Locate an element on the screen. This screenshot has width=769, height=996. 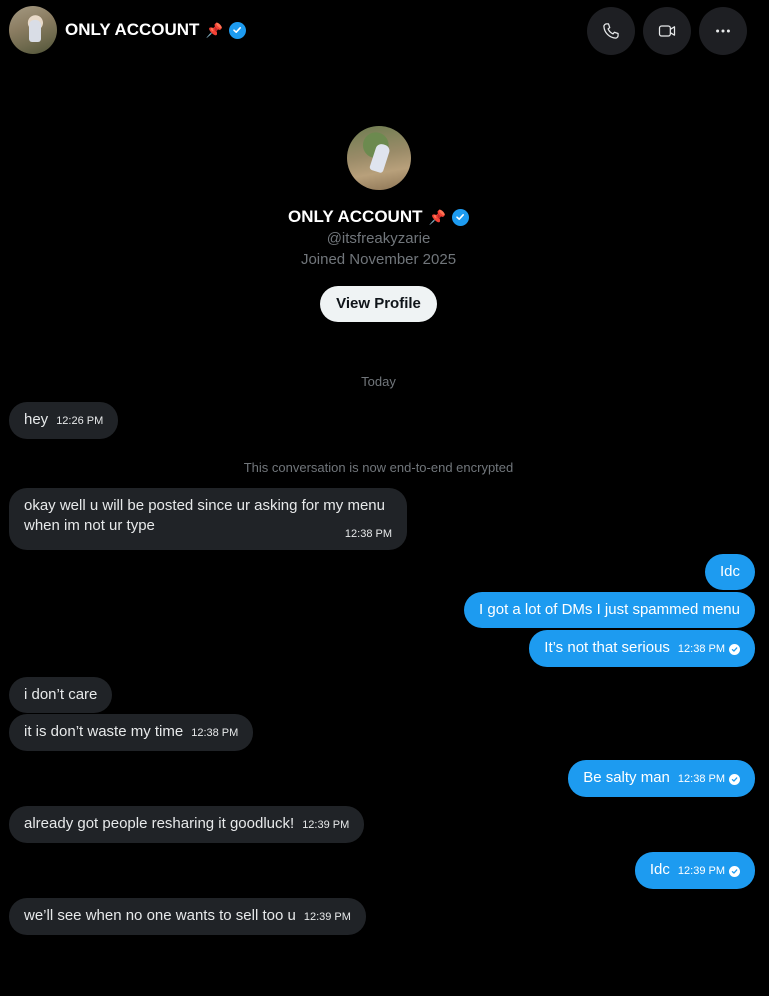
message-text: it is don’t waste my time is located at coordinates (104, 731).